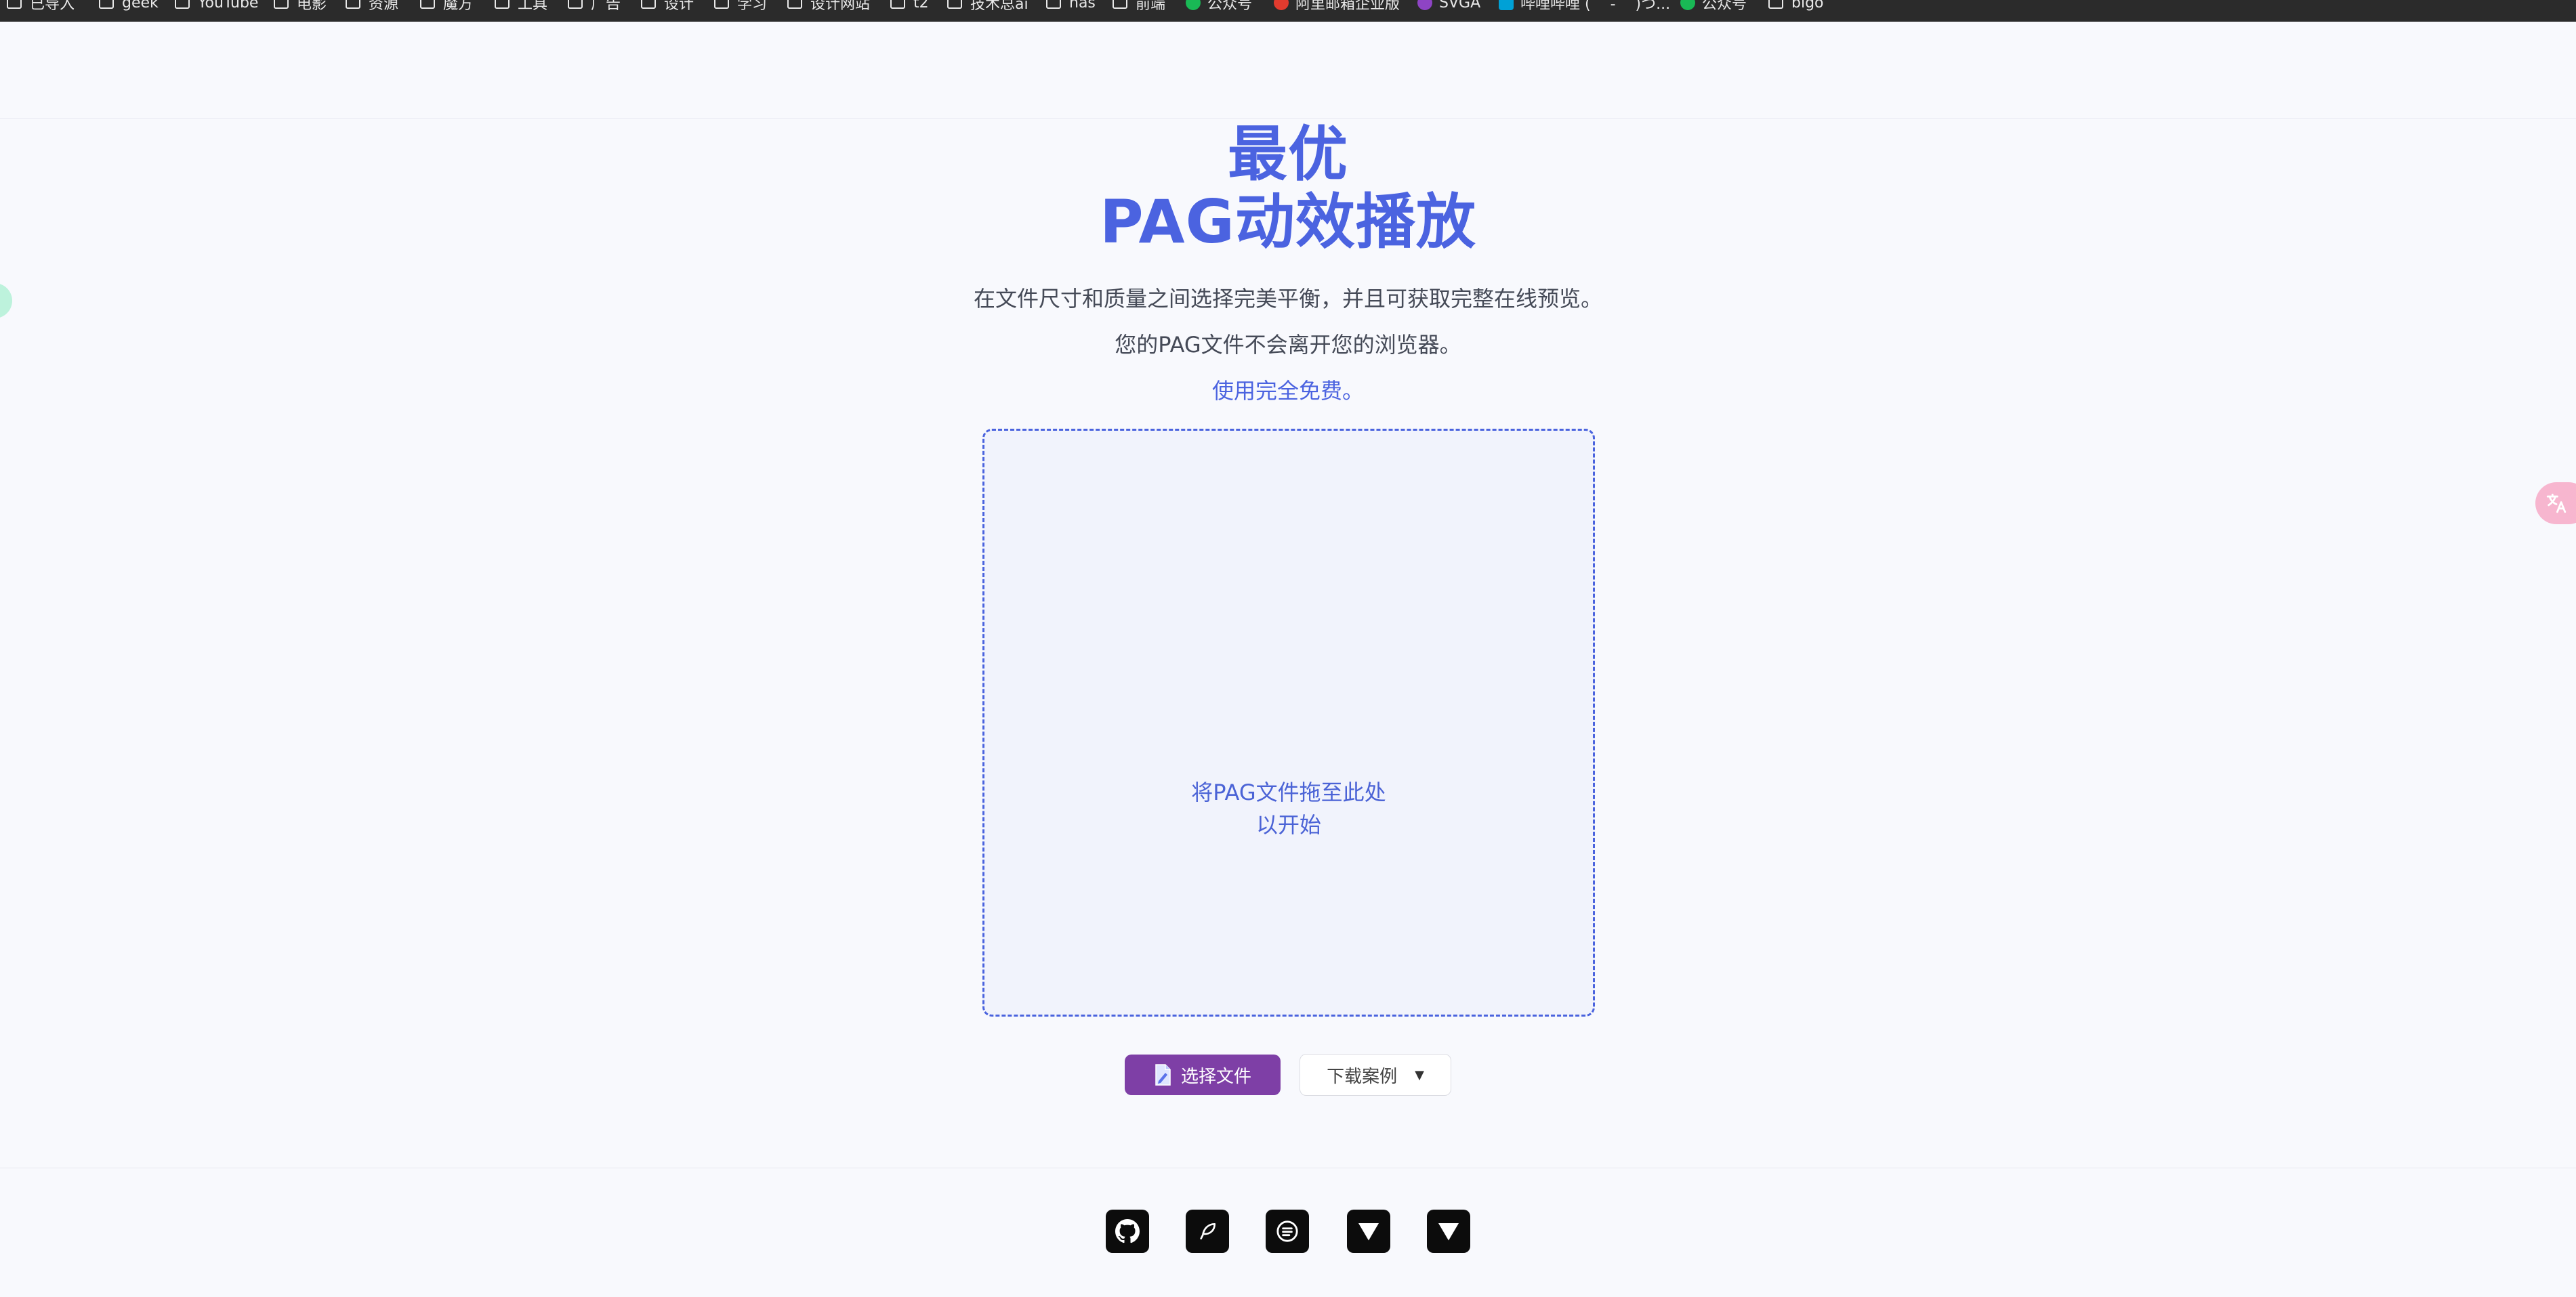 This screenshot has height=1297, width=2576. I want to click on bookmark-label: SVGA, so click(1460, 6).